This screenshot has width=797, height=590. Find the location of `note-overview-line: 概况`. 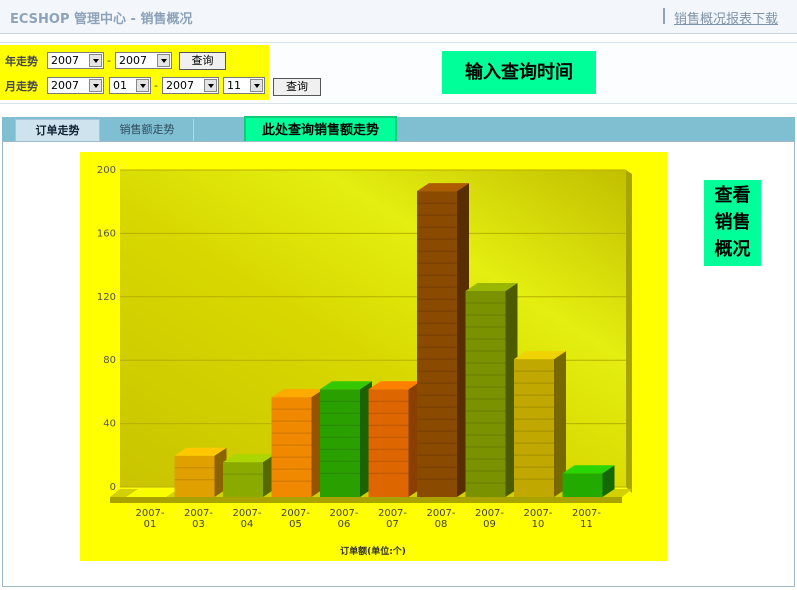

note-overview-line: 概况 is located at coordinates (732, 249).